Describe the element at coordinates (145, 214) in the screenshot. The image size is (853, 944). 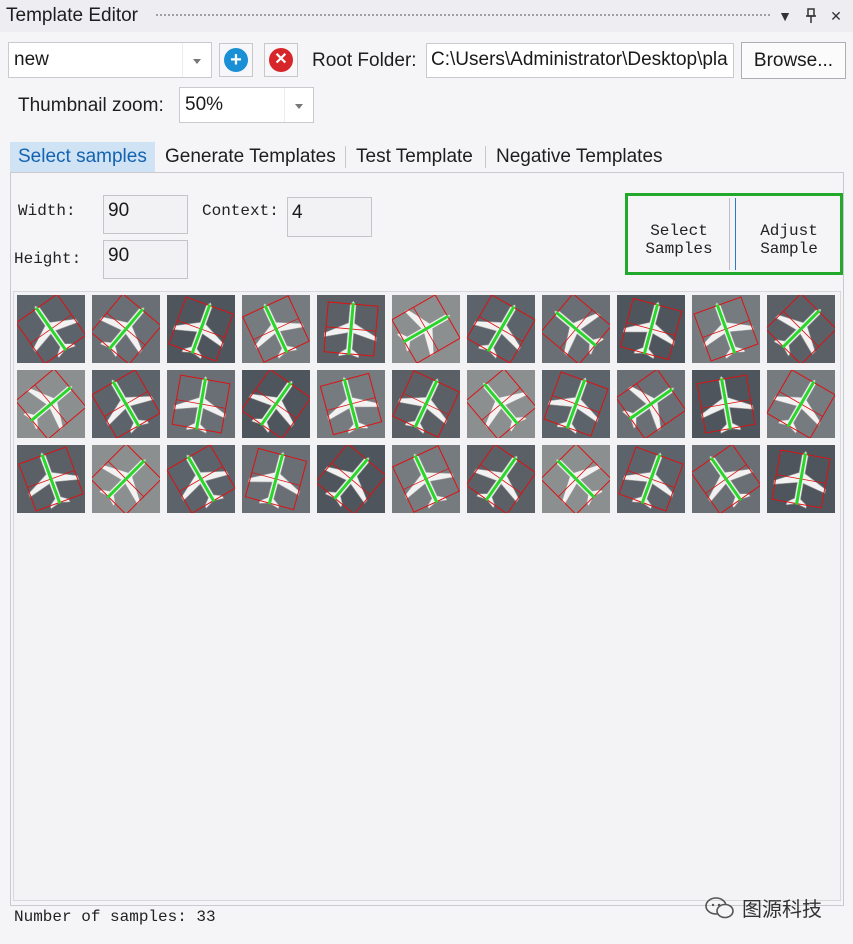
I see `width-input: 90` at that location.